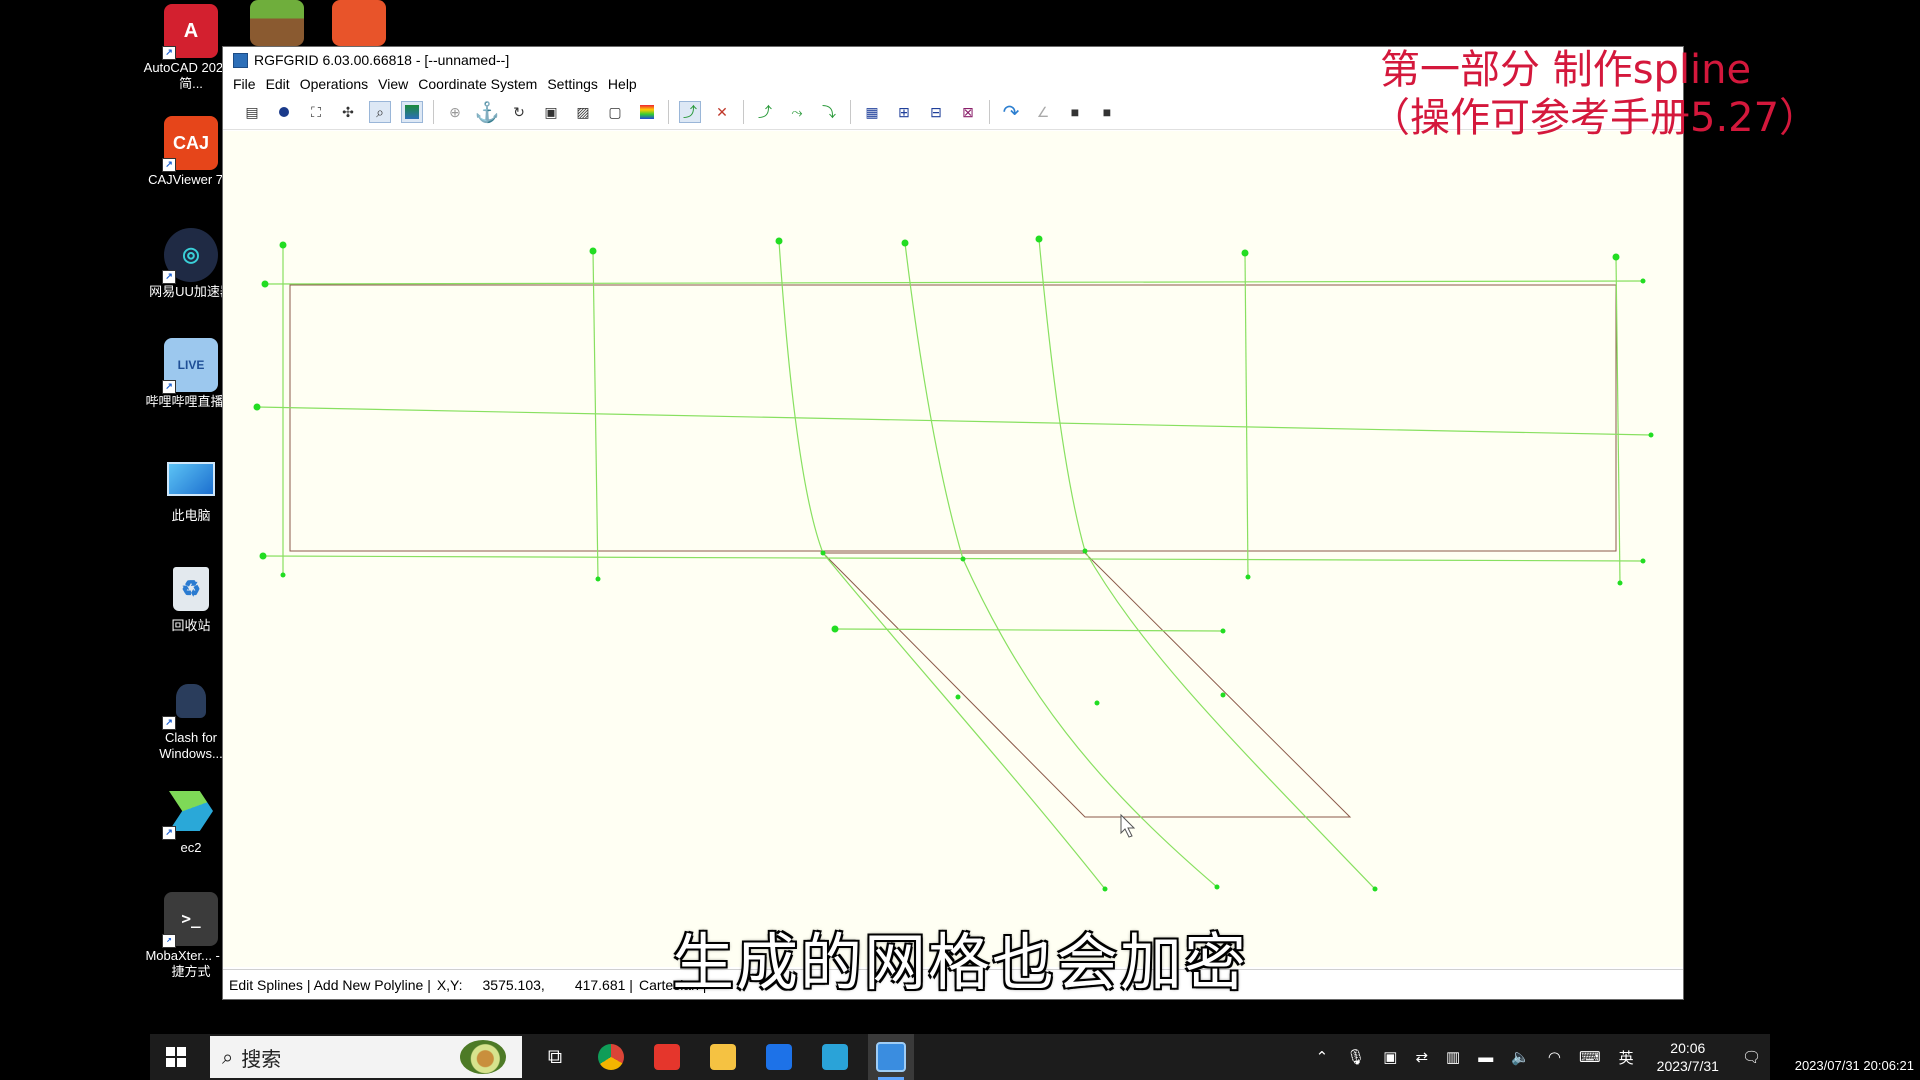 The width and height of the screenshot is (1920, 1080). Describe the element at coordinates (835, 1057) in the screenshot. I see `taskbar-app-network` at that location.